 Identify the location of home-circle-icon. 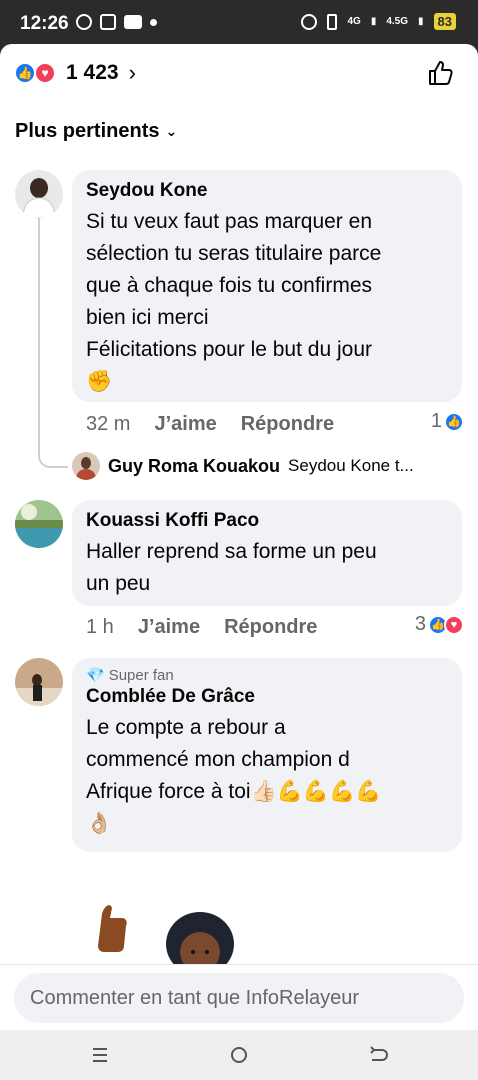
(239, 1055).